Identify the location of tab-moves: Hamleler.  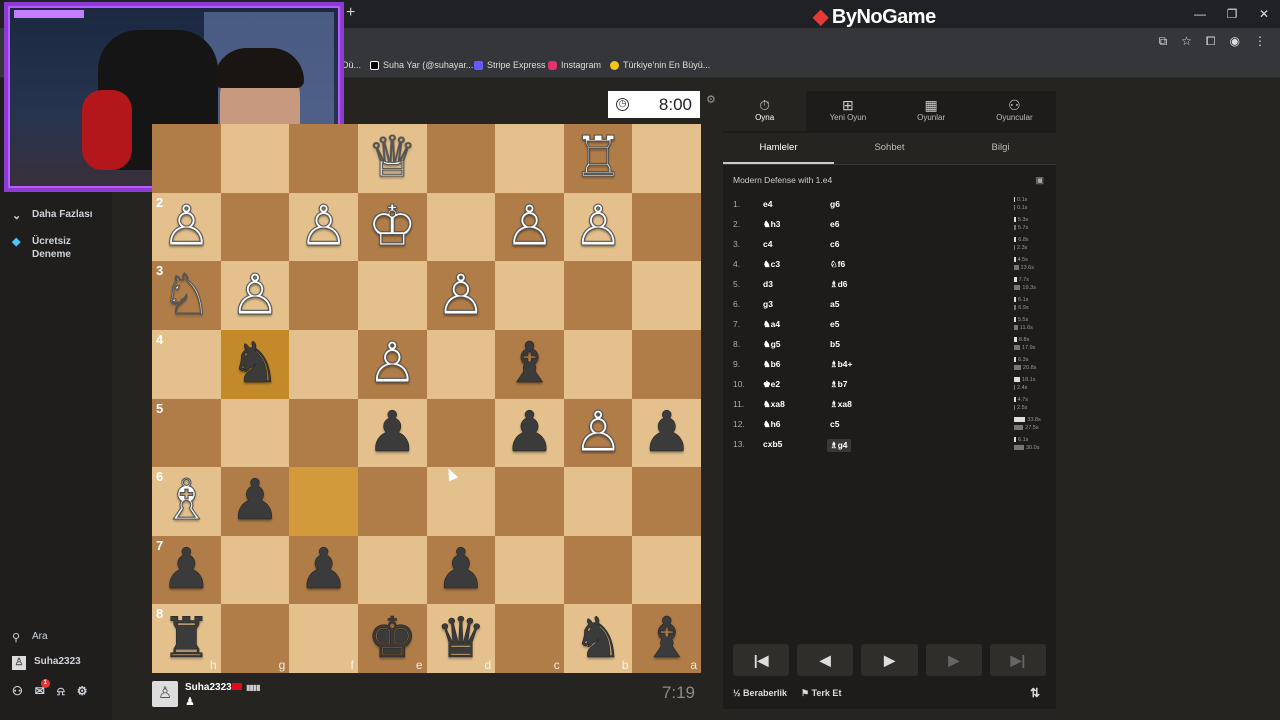
(778, 148).